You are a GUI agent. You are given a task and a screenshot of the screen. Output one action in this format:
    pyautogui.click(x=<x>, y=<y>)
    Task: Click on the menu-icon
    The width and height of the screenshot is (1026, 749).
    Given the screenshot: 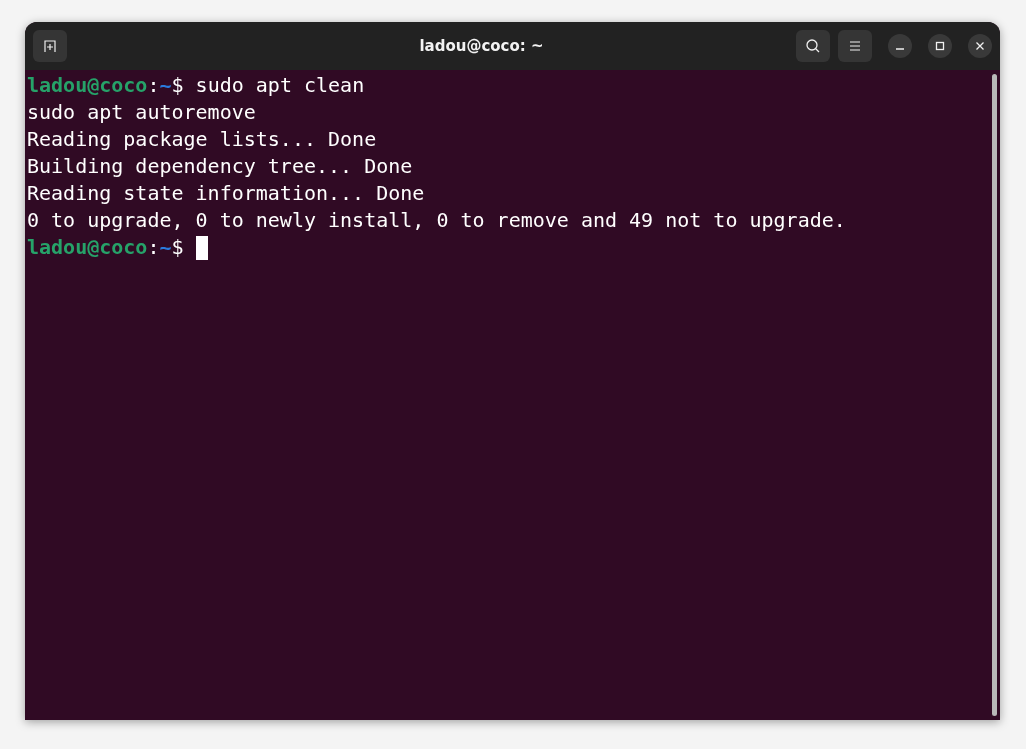 What is the action you would take?
    pyautogui.click(x=855, y=46)
    